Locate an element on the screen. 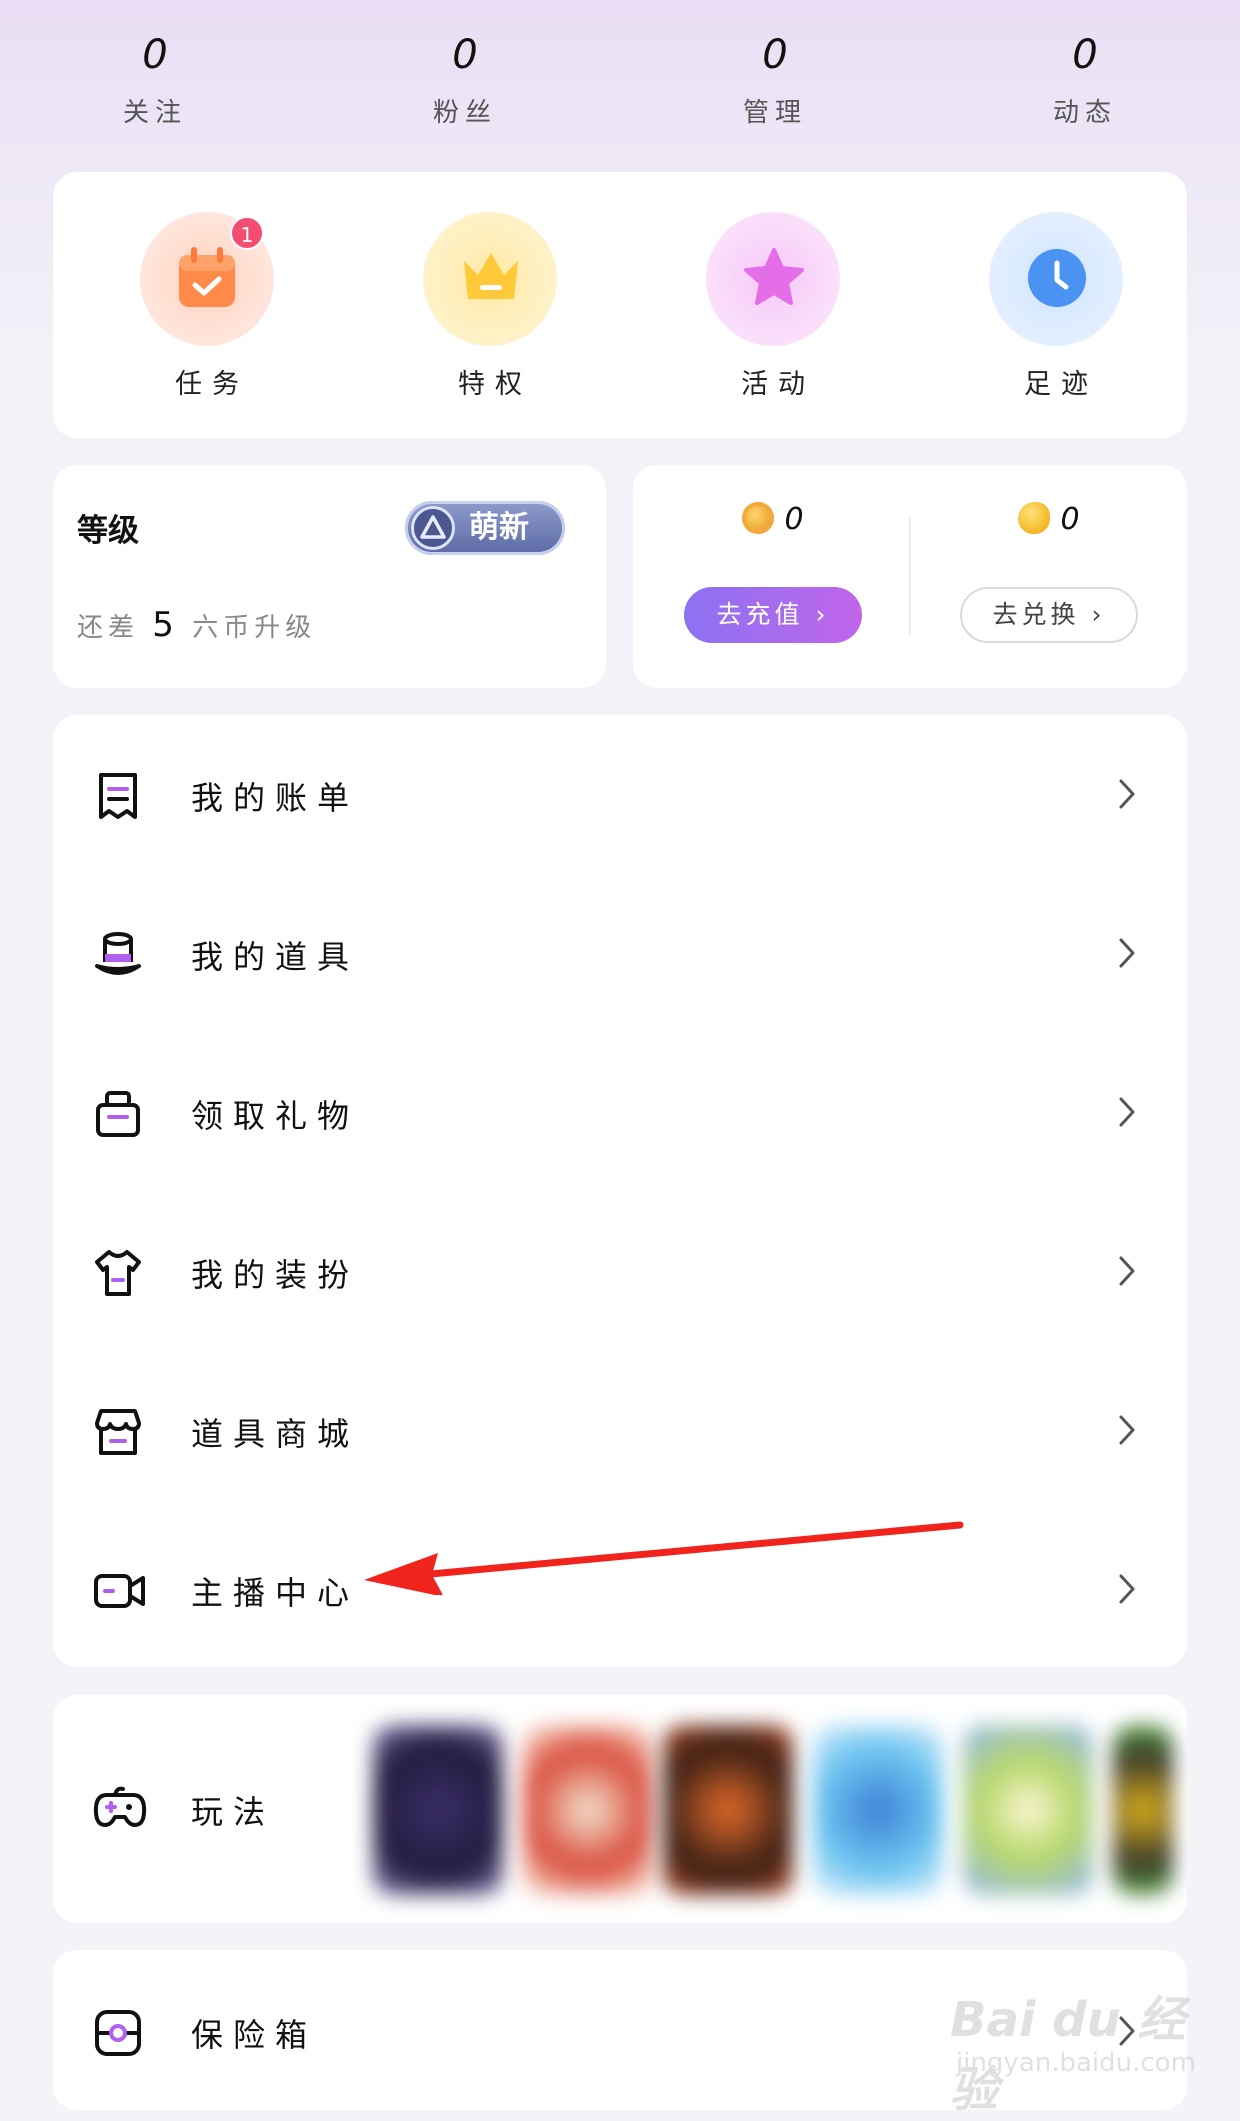  stat-fans-label: 粉丝 is located at coordinates (464, 113).